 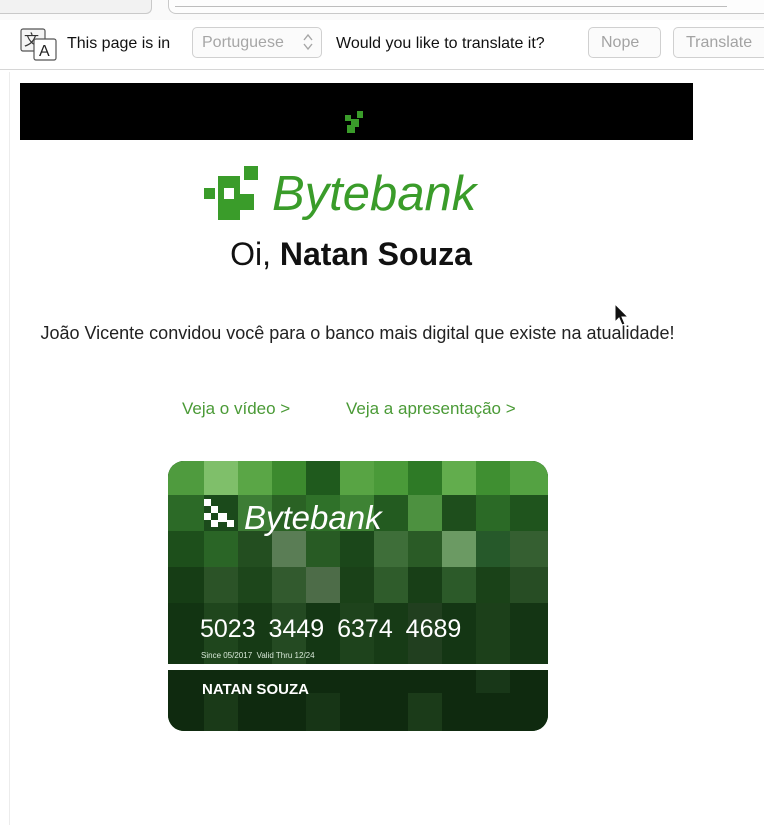 What do you see at coordinates (624, 42) in the screenshot?
I see `nope-button: Nope` at bounding box center [624, 42].